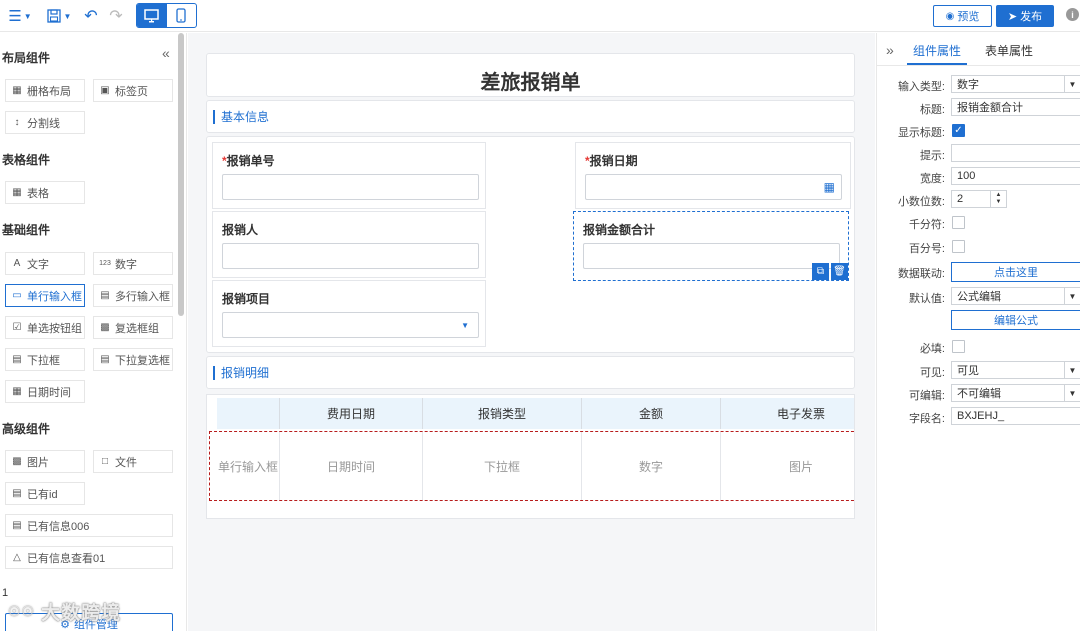 This screenshot has width=1080, height=631. What do you see at coordinates (248, 466) in the screenshot?
I see `table-cell: 单行输入框` at bounding box center [248, 466].